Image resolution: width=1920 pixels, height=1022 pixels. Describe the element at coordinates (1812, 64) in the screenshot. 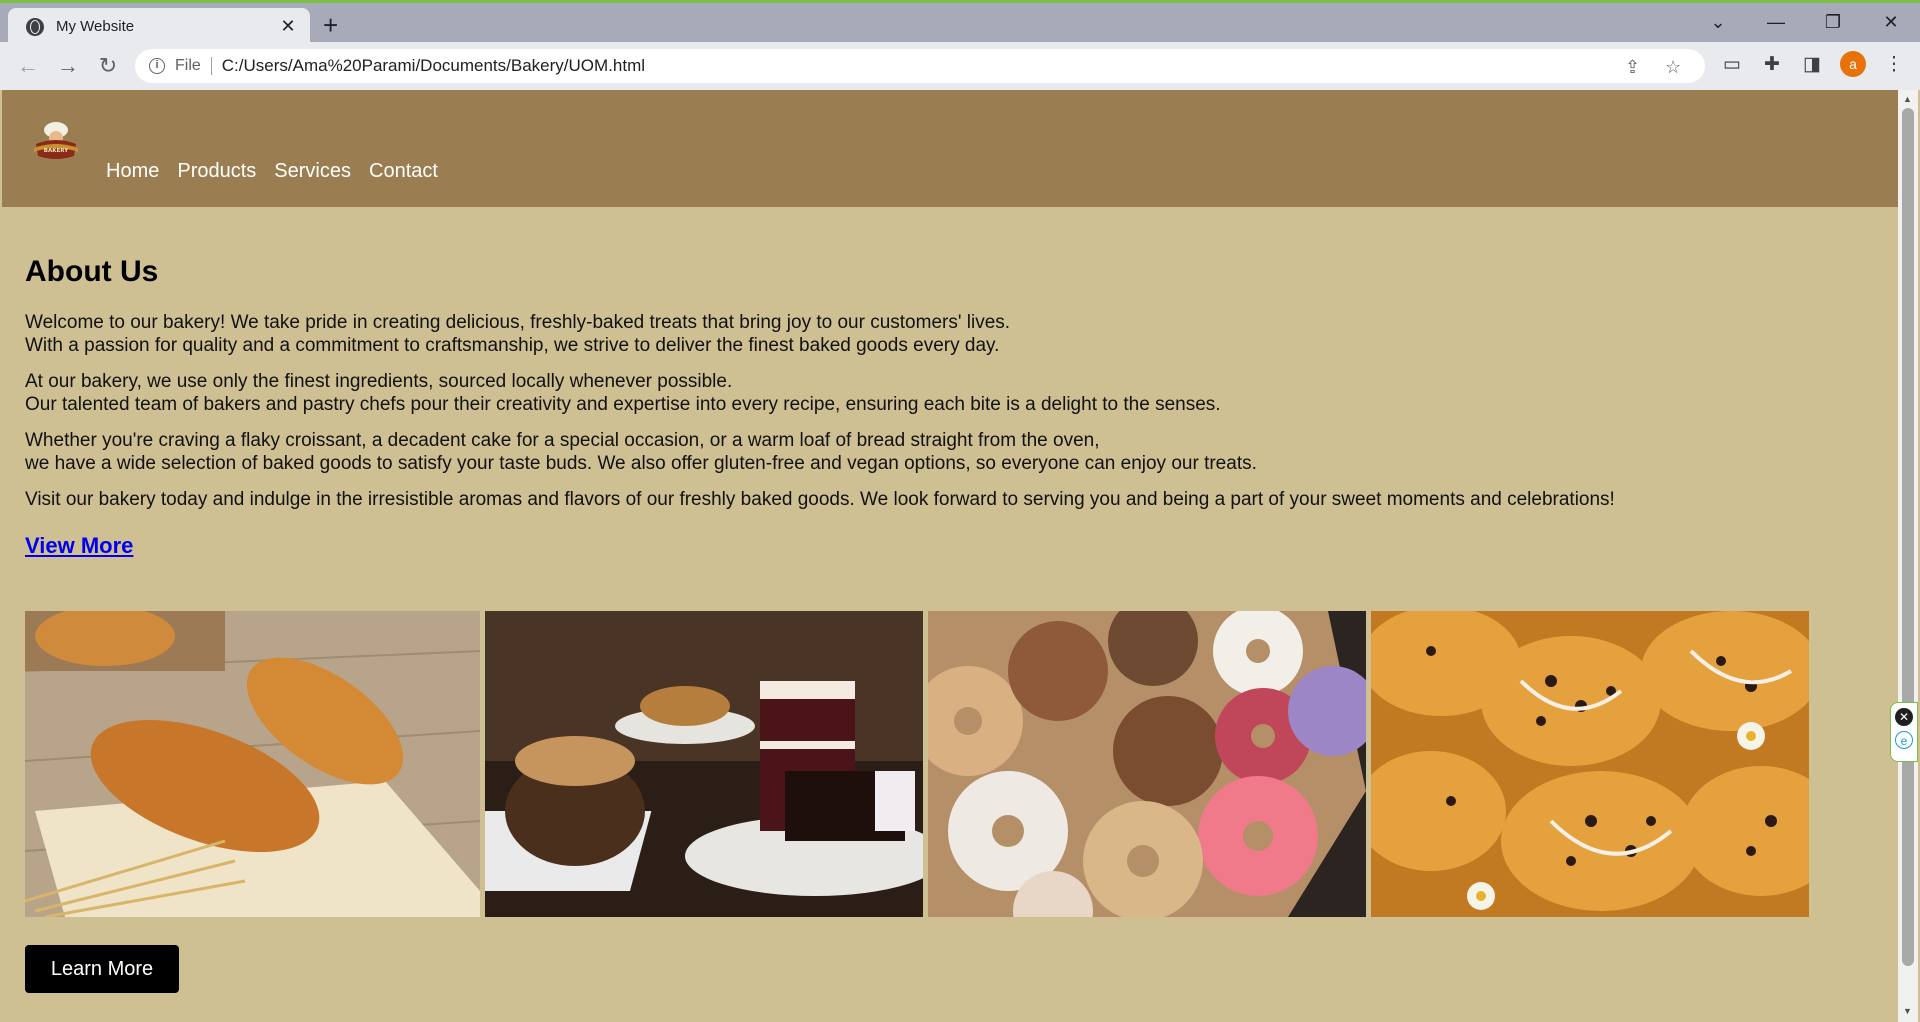

I see `side-panel-icon: ◨` at that location.